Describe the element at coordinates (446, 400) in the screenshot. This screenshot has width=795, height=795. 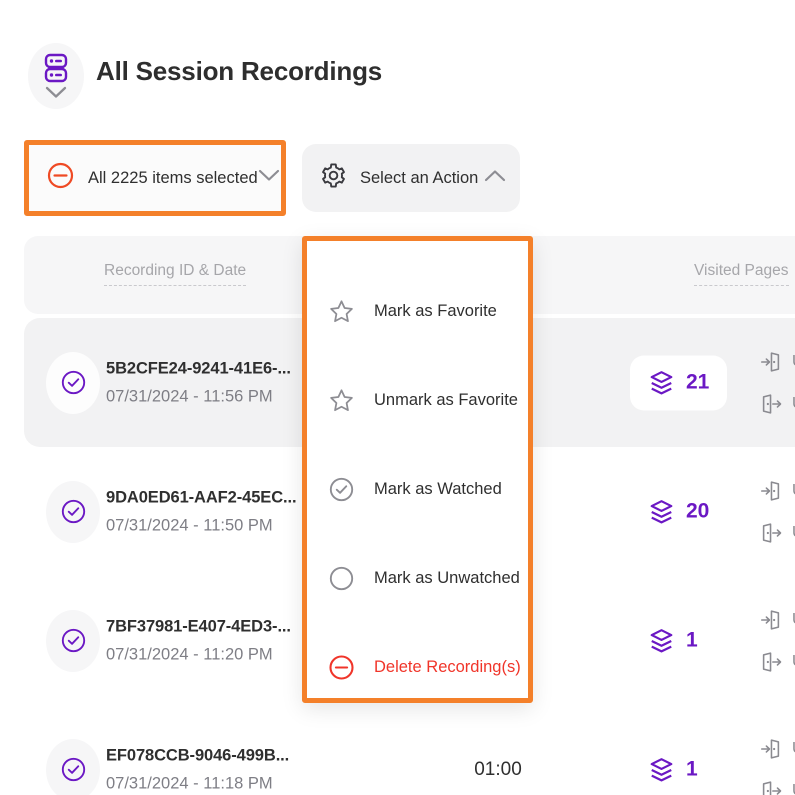
I see `menu-item-label: Unmark as Favorite` at that location.